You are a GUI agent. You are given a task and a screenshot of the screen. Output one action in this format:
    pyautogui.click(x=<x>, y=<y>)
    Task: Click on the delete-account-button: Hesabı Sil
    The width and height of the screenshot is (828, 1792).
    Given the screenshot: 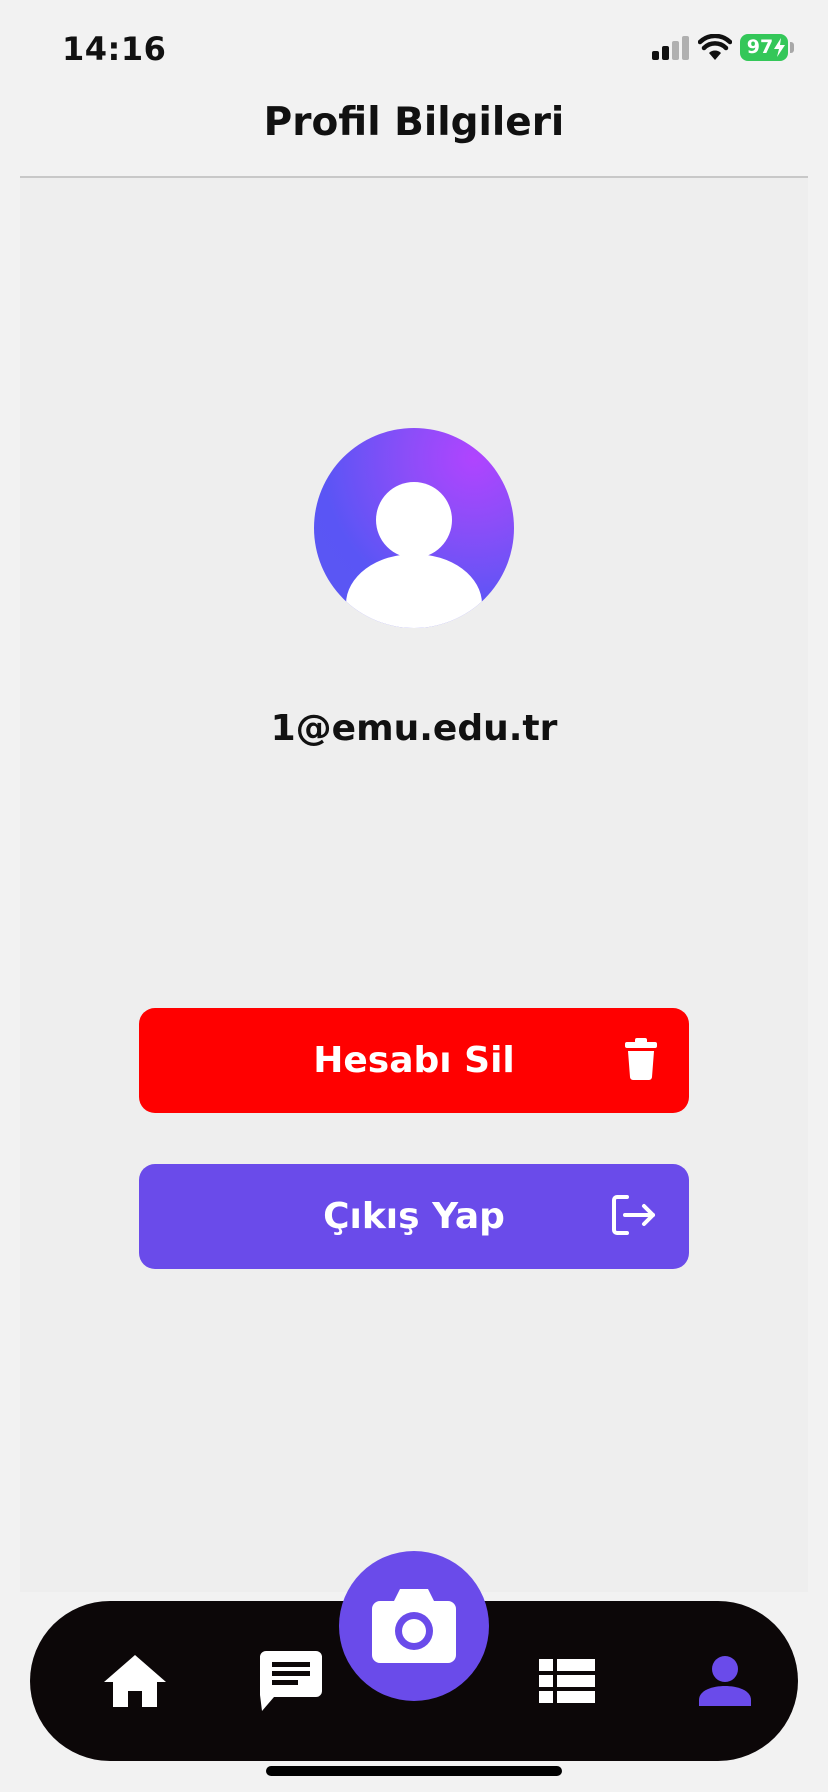 What is the action you would take?
    pyautogui.click(x=414, y=1060)
    